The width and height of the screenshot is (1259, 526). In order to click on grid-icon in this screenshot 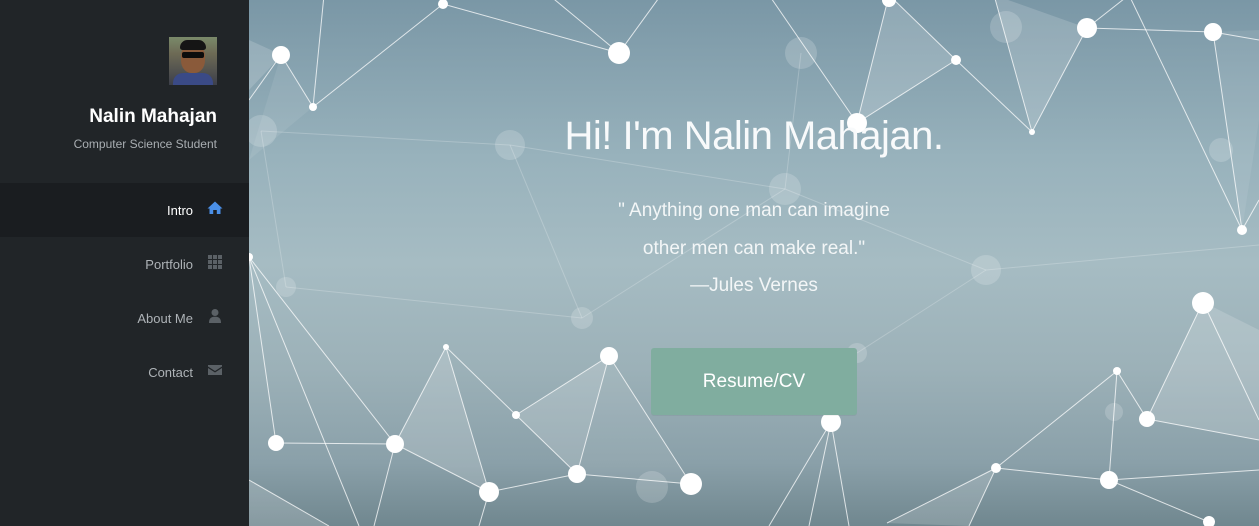, I will do `click(215, 262)`.